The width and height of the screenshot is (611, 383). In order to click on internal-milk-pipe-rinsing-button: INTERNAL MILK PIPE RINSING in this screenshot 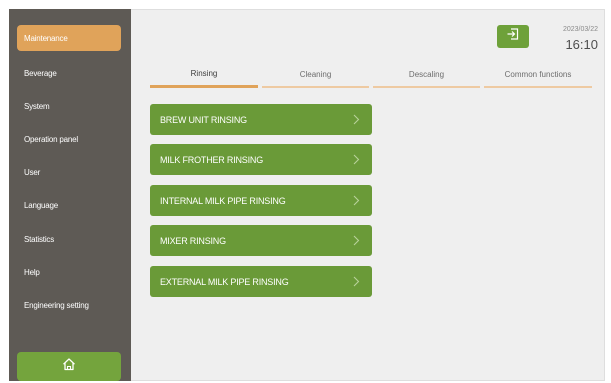, I will do `click(261, 200)`.